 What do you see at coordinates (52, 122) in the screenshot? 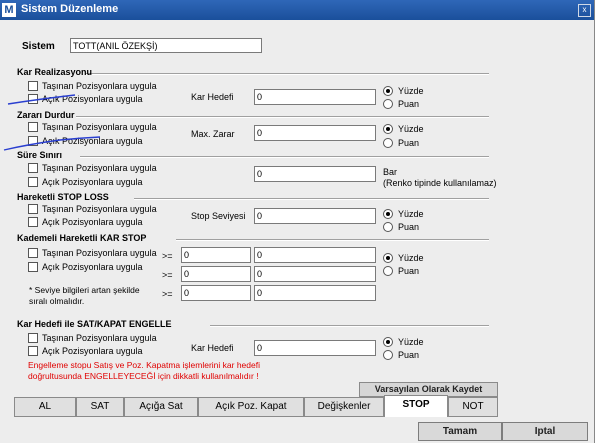
I see `annotation-strokes` at bounding box center [52, 122].